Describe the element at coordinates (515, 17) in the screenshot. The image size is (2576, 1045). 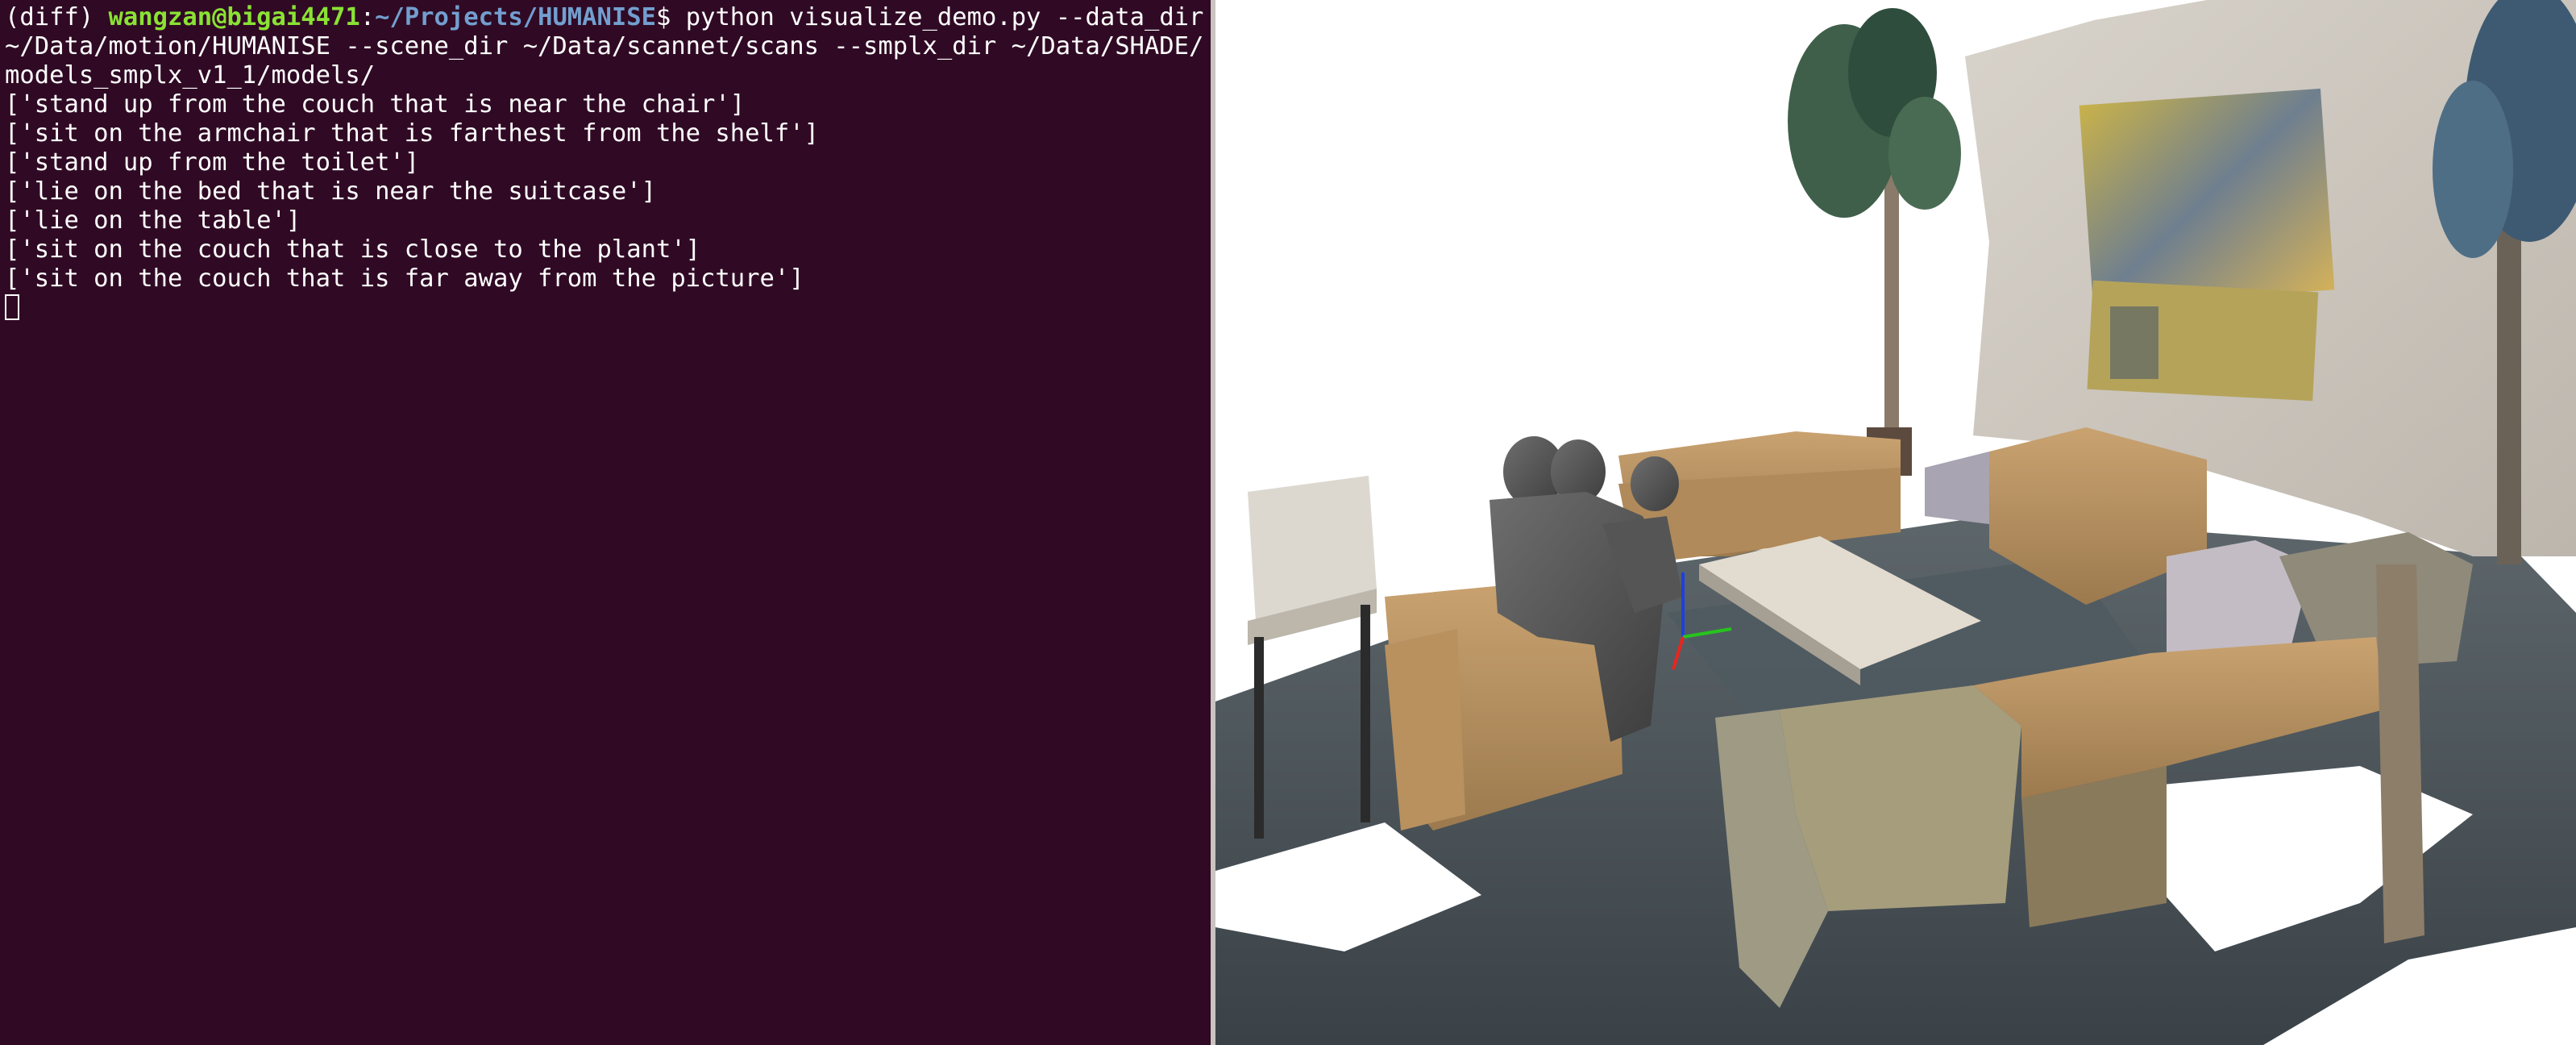
I see `prompt-path: ~/Projects/HUMANISE` at that location.